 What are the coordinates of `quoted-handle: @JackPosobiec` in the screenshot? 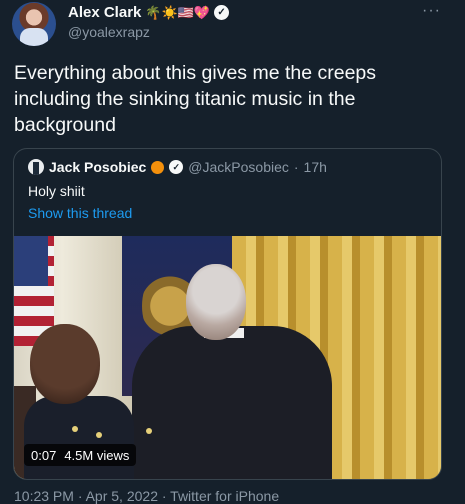 It's located at (238, 167).